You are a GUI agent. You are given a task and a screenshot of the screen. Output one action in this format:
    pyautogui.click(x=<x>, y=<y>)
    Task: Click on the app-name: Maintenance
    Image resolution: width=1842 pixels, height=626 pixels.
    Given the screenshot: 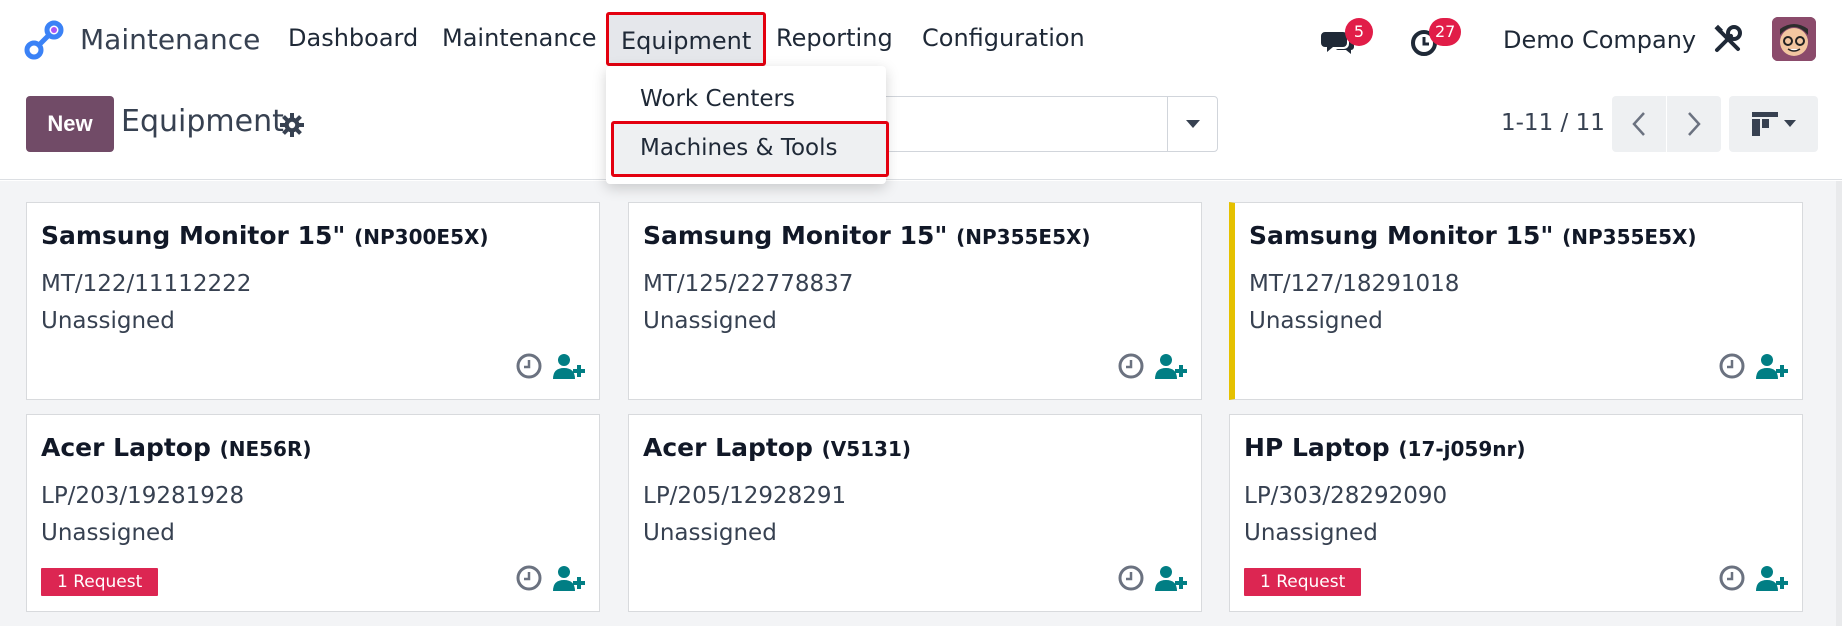 What is the action you would take?
    pyautogui.click(x=170, y=39)
    